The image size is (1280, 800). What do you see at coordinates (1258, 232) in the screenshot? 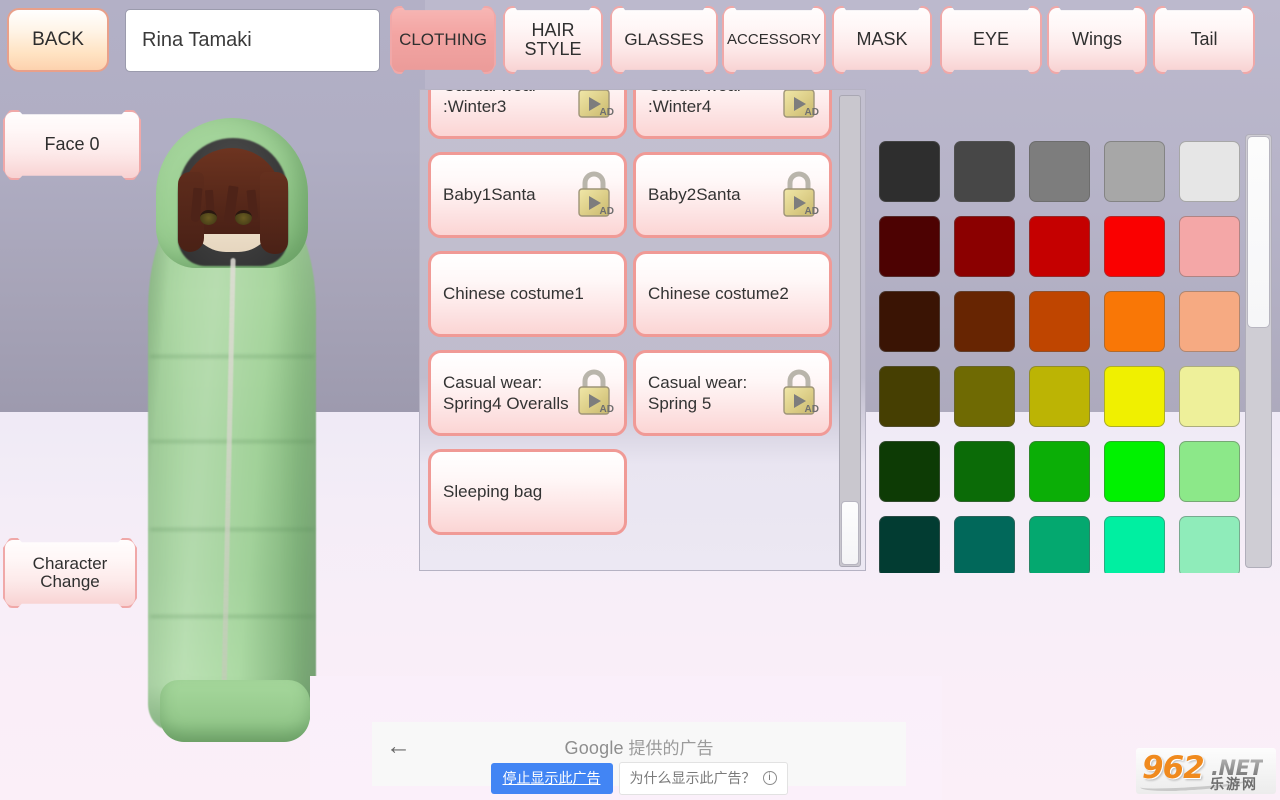
I see `color-palette-scroll-thumb` at bounding box center [1258, 232].